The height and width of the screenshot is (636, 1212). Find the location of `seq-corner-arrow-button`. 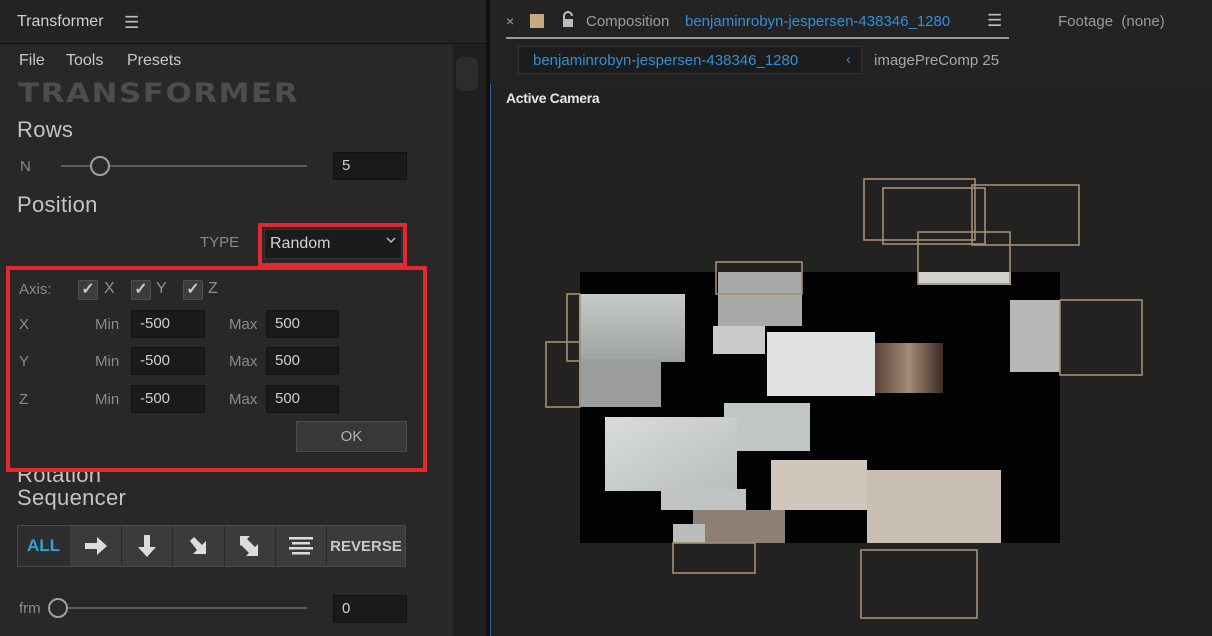

seq-corner-arrow-button is located at coordinates (250, 546).